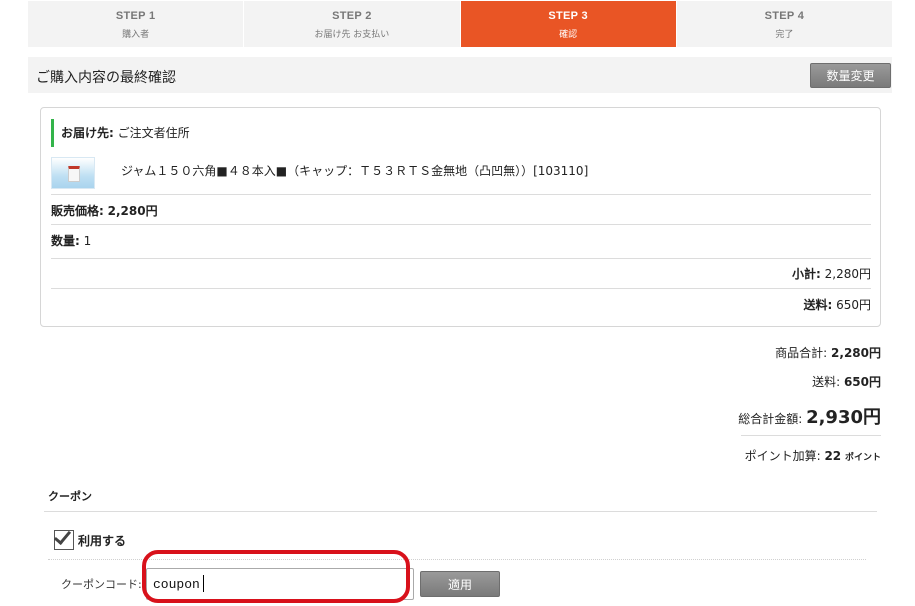  Describe the element at coordinates (461, 210) in the screenshot. I see `price-row: 販売価格: 2,280円` at that location.